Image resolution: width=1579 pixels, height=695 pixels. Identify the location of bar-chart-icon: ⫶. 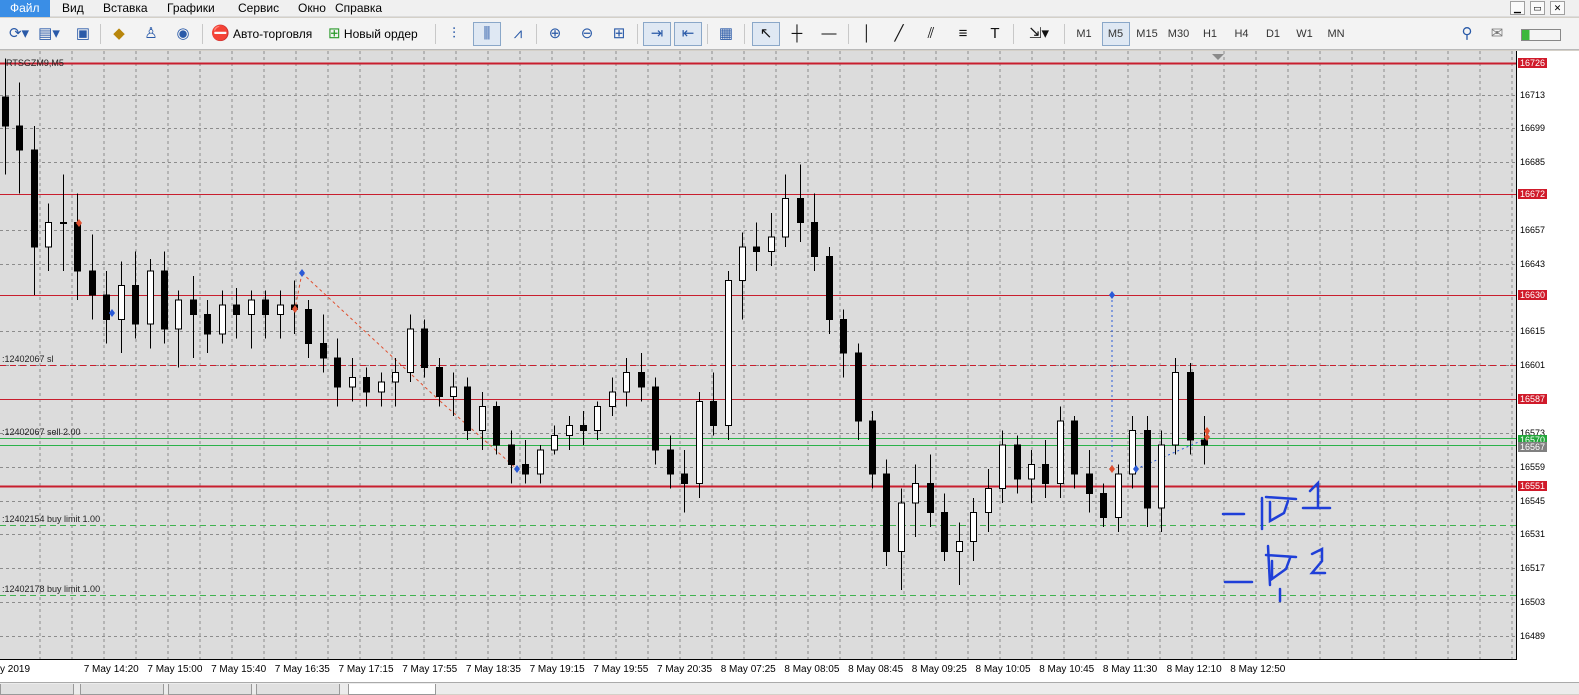
(454, 33).